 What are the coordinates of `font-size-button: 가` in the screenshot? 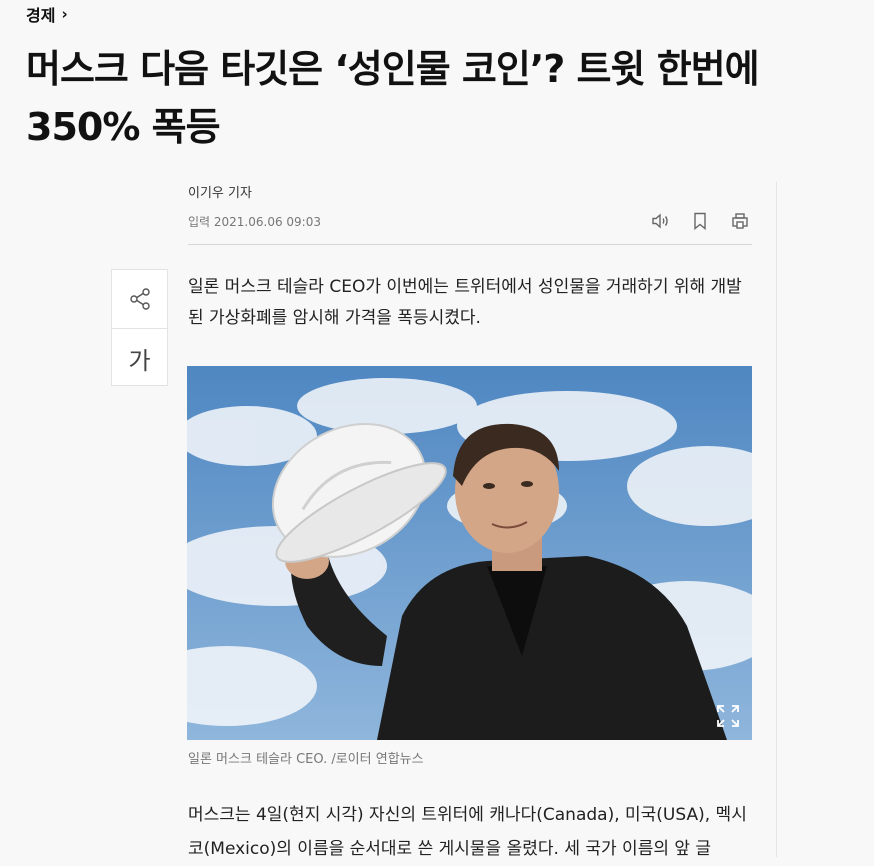 It's located at (139, 357).